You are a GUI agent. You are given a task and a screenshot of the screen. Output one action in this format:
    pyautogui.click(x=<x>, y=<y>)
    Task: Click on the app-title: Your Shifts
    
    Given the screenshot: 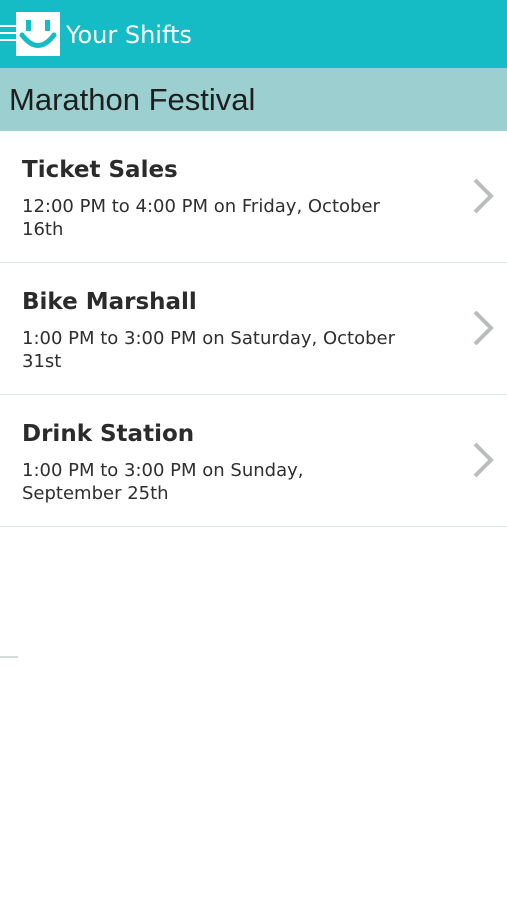 What is the action you would take?
    pyautogui.click(x=129, y=35)
    